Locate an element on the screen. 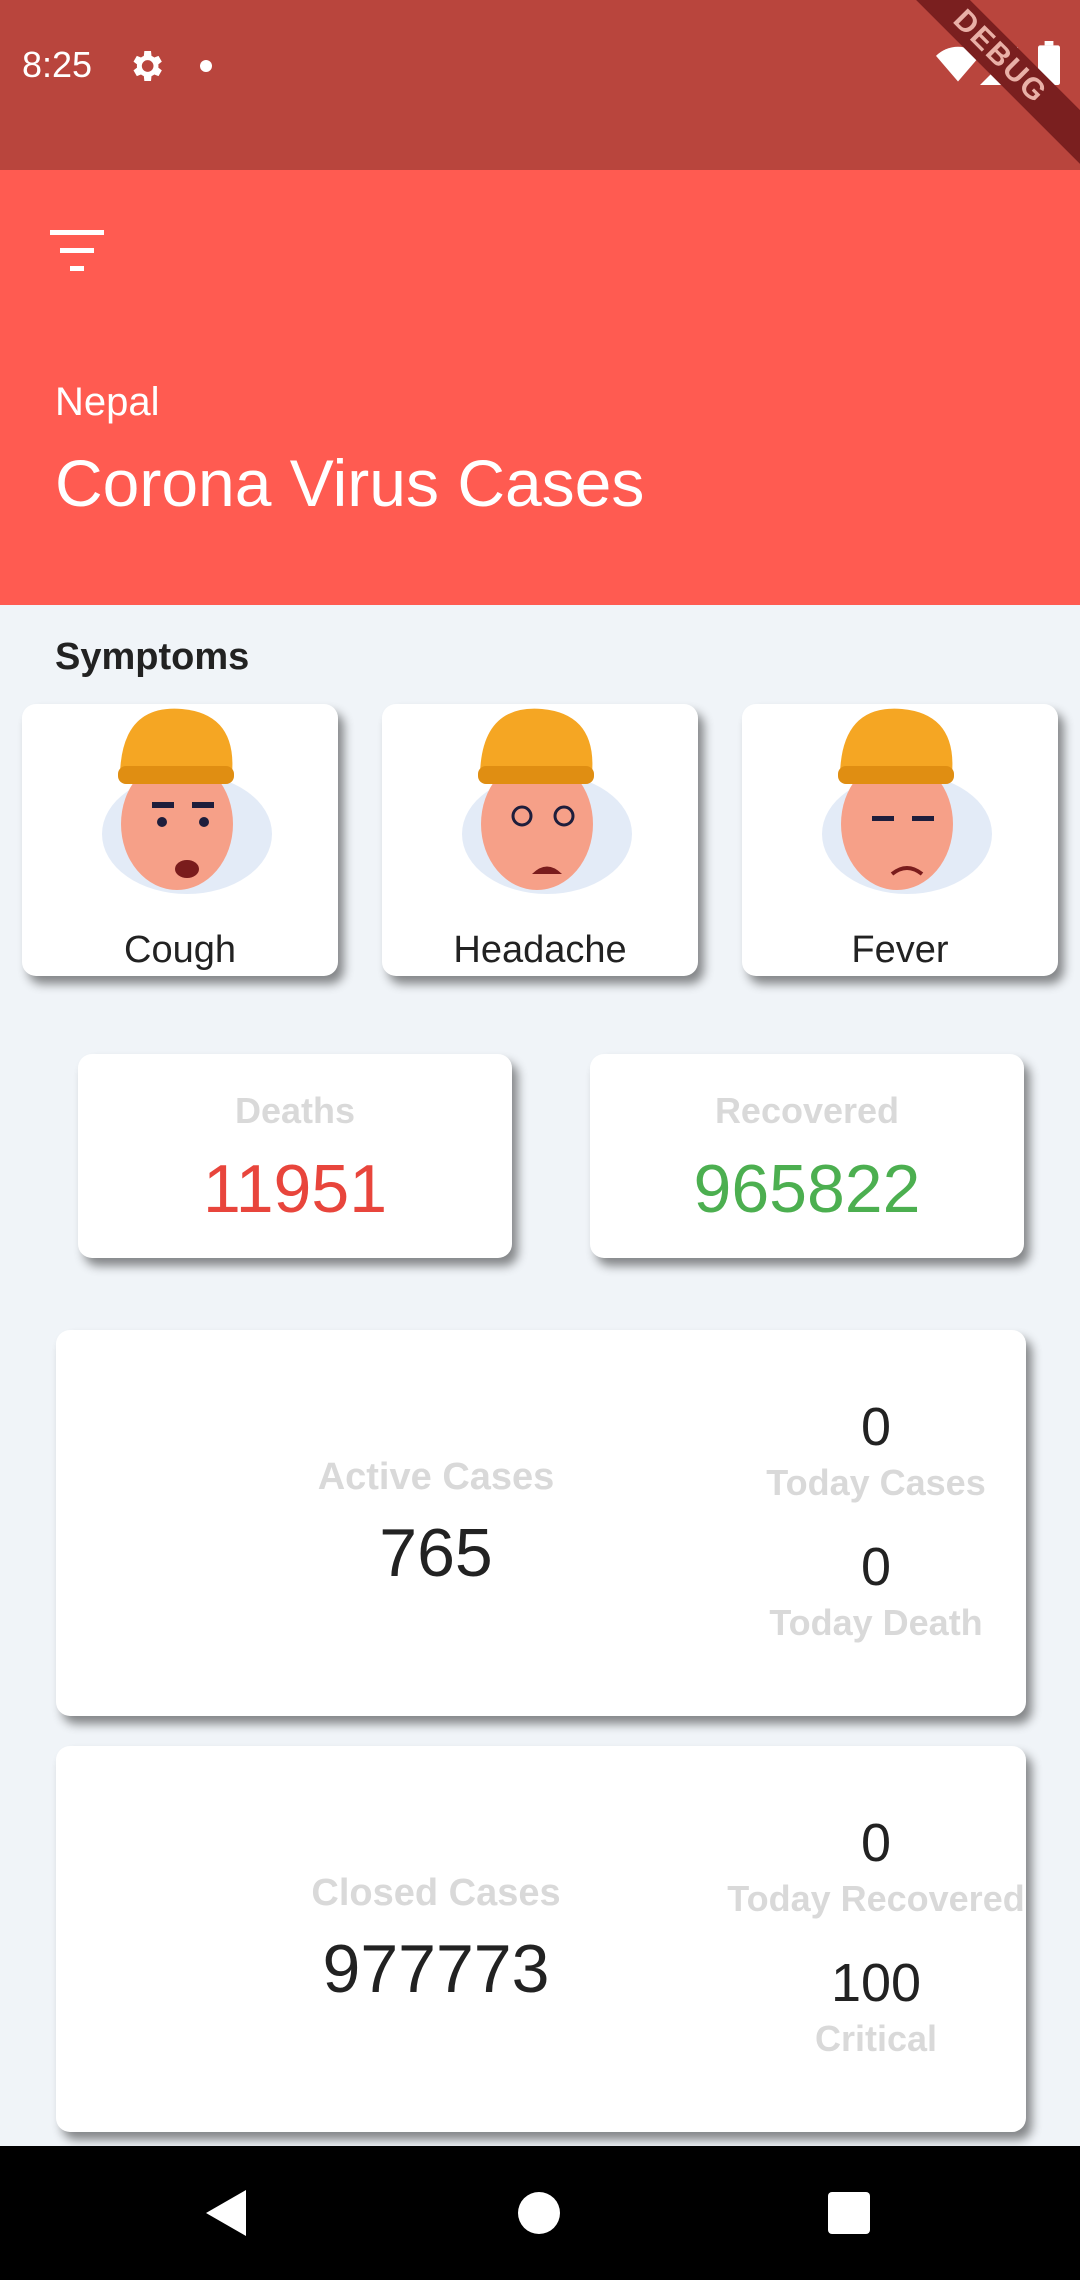 The height and width of the screenshot is (2280, 1080). home-icon is located at coordinates (539, 2213).